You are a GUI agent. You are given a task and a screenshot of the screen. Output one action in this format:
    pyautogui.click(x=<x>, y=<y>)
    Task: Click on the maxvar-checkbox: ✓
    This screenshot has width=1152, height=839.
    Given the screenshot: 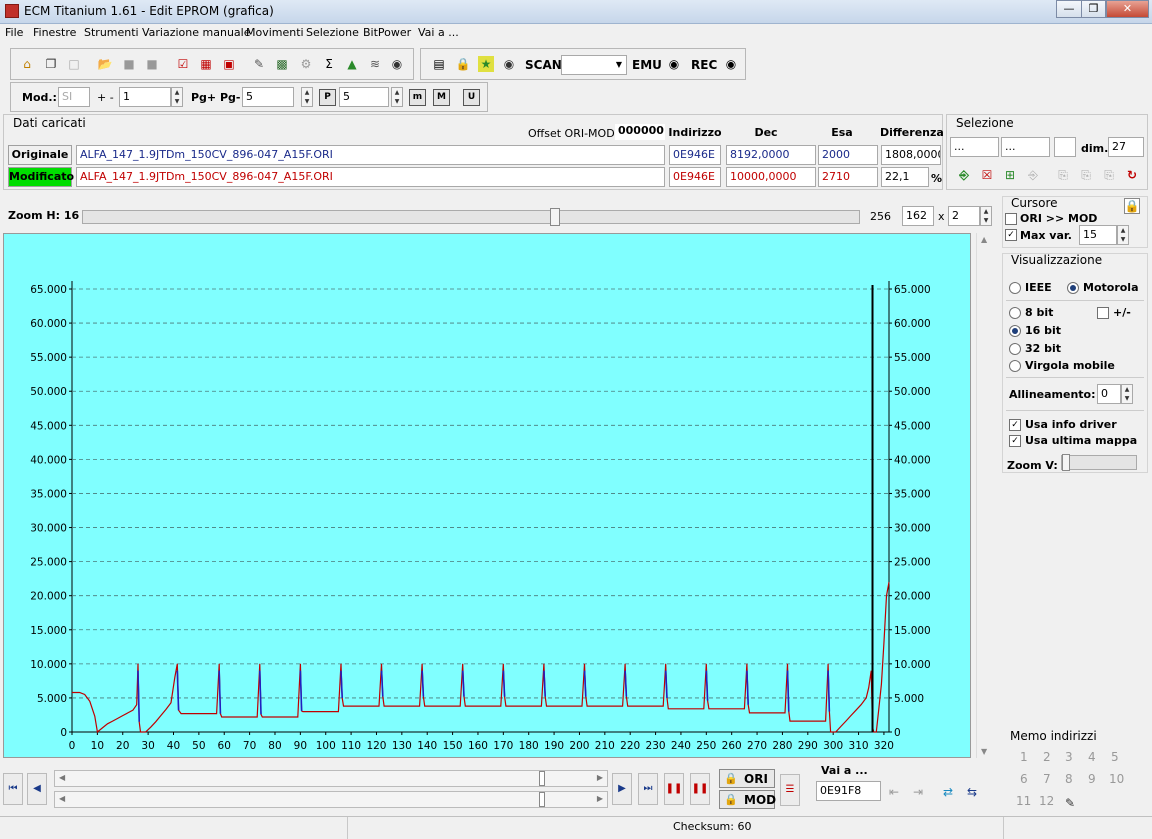 What is the action you would take?
    pyautogui.click(x=1011, y=235)
    